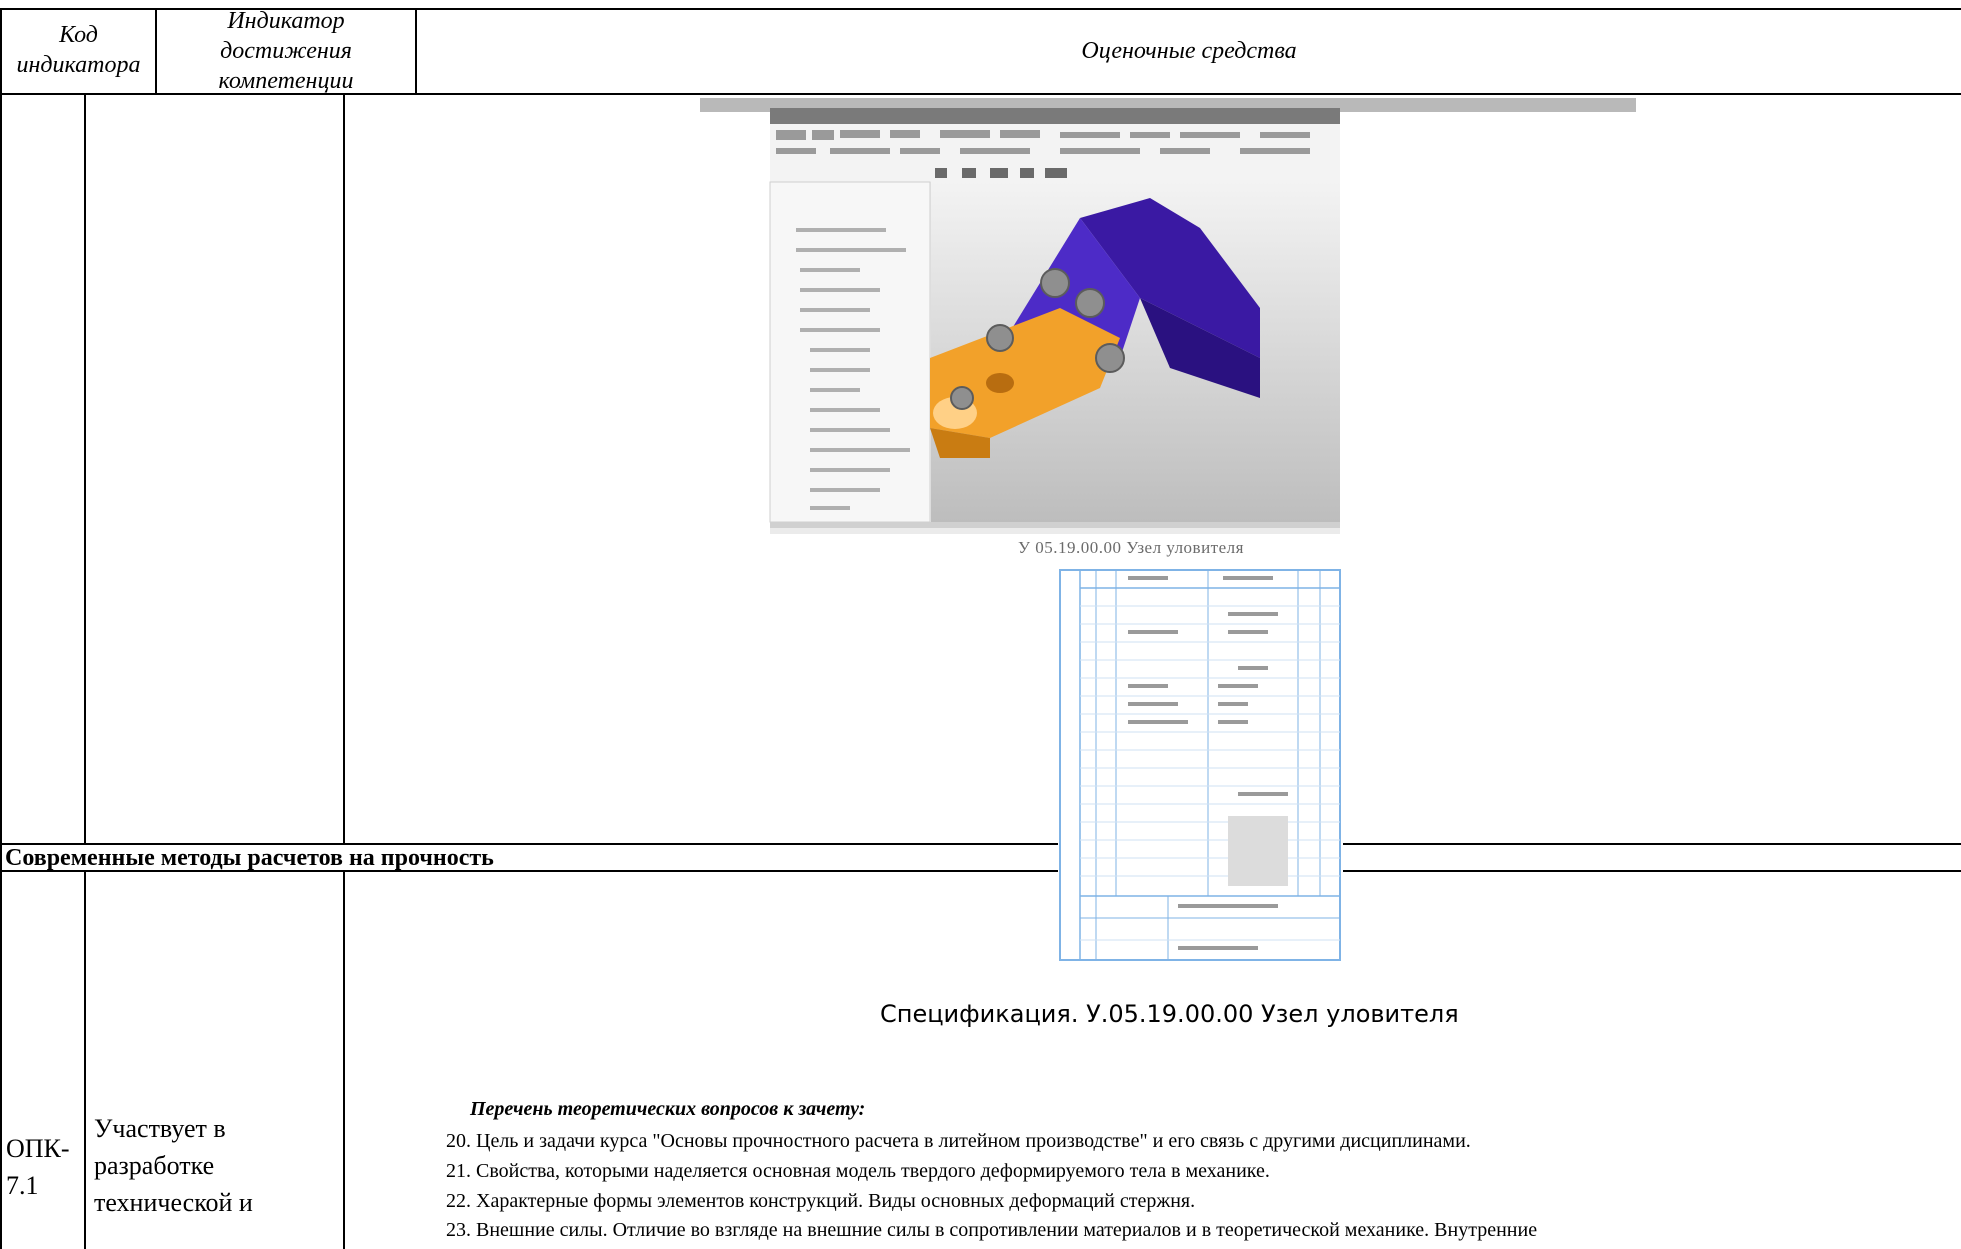  I want to click on specification-drawing, so click(1200, 765).